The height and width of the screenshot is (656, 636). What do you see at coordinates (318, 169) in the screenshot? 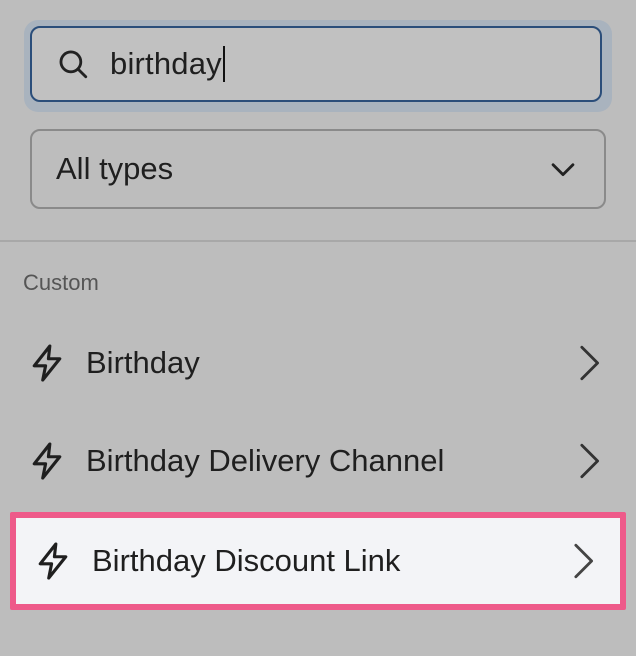
I see `type-filter-select: All types` at bounding box center [318, 169].